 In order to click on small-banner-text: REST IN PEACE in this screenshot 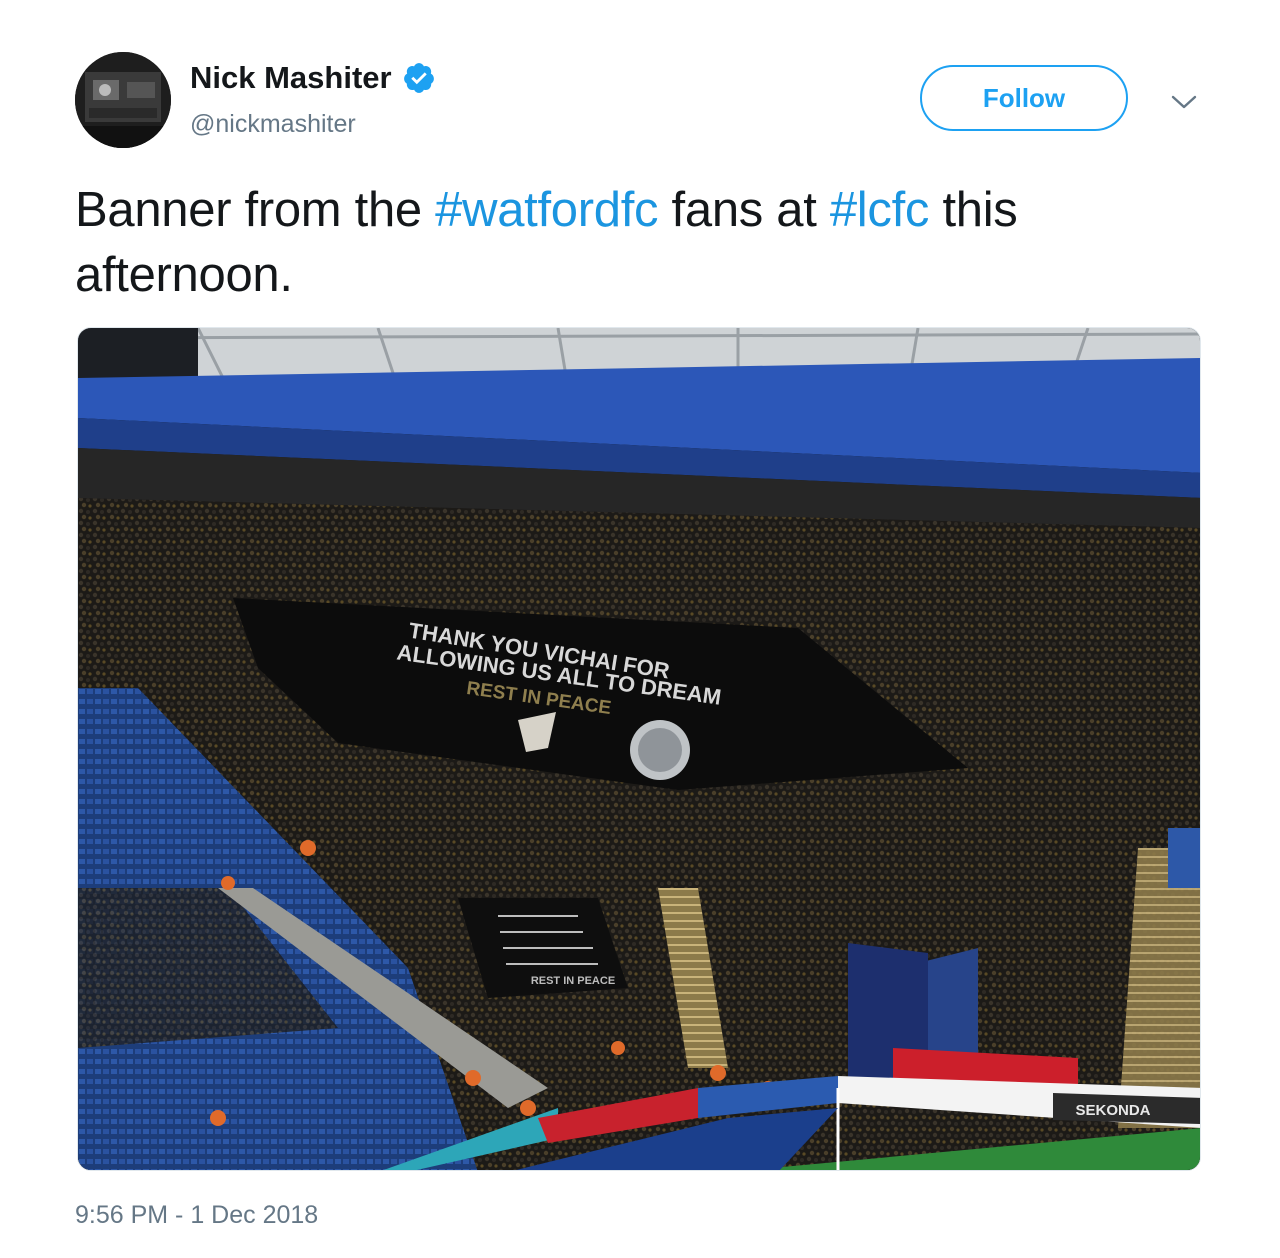, I will do `click(573, 981)`.